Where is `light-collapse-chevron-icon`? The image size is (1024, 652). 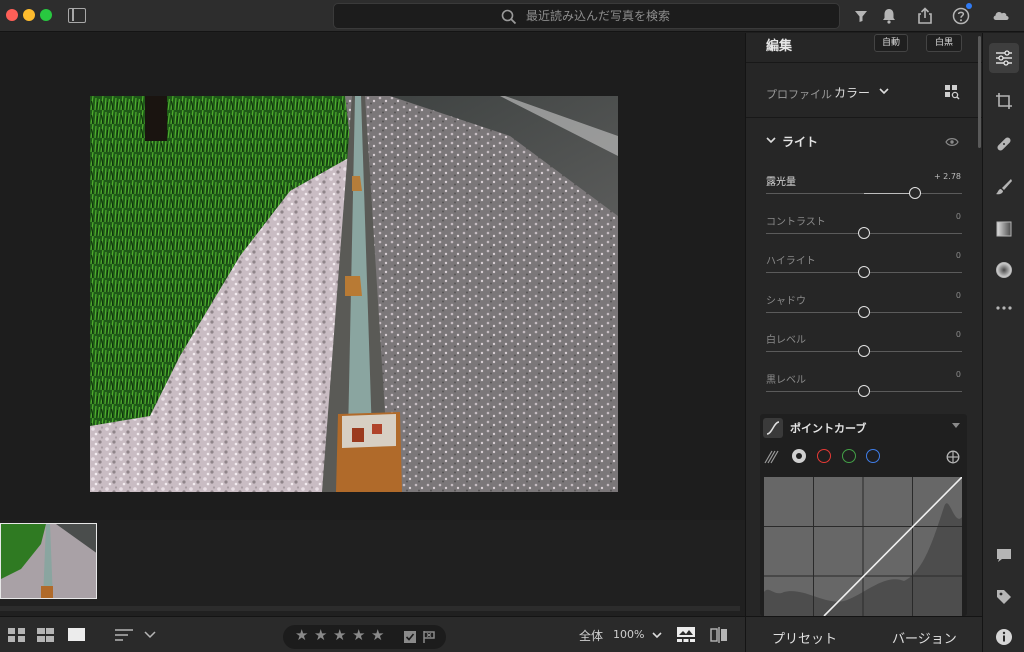 light-collapse-chevron-icon is located at coordinates (771, 140).